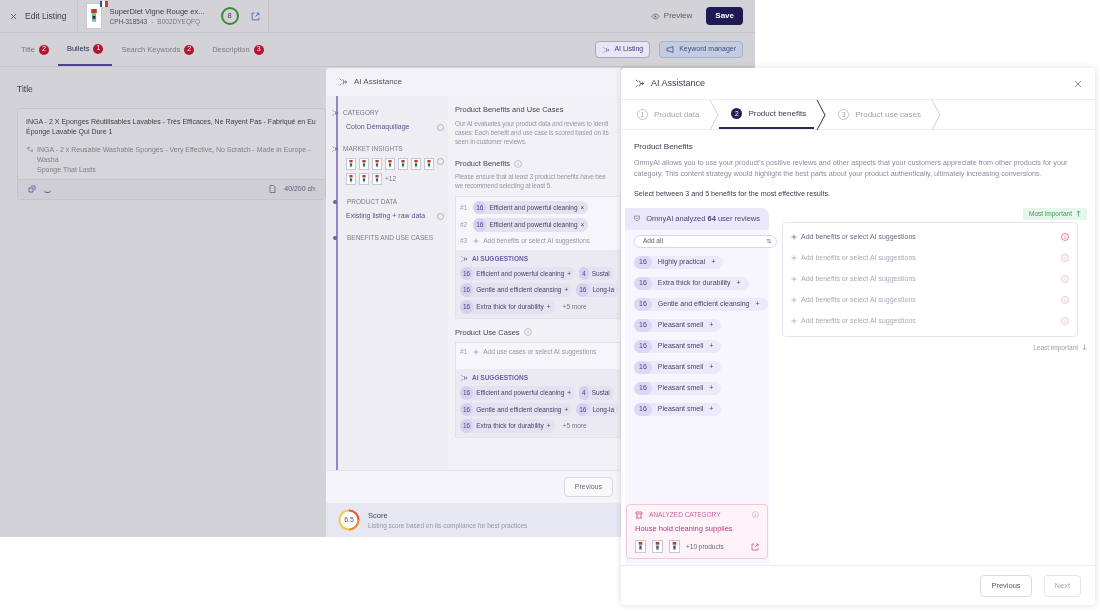 This screenshot has width=1100, height=614. What do you see at coordinates (349, 520) in the screenshot?
I see `score-ring-icon` at bounding box center [349, 520].